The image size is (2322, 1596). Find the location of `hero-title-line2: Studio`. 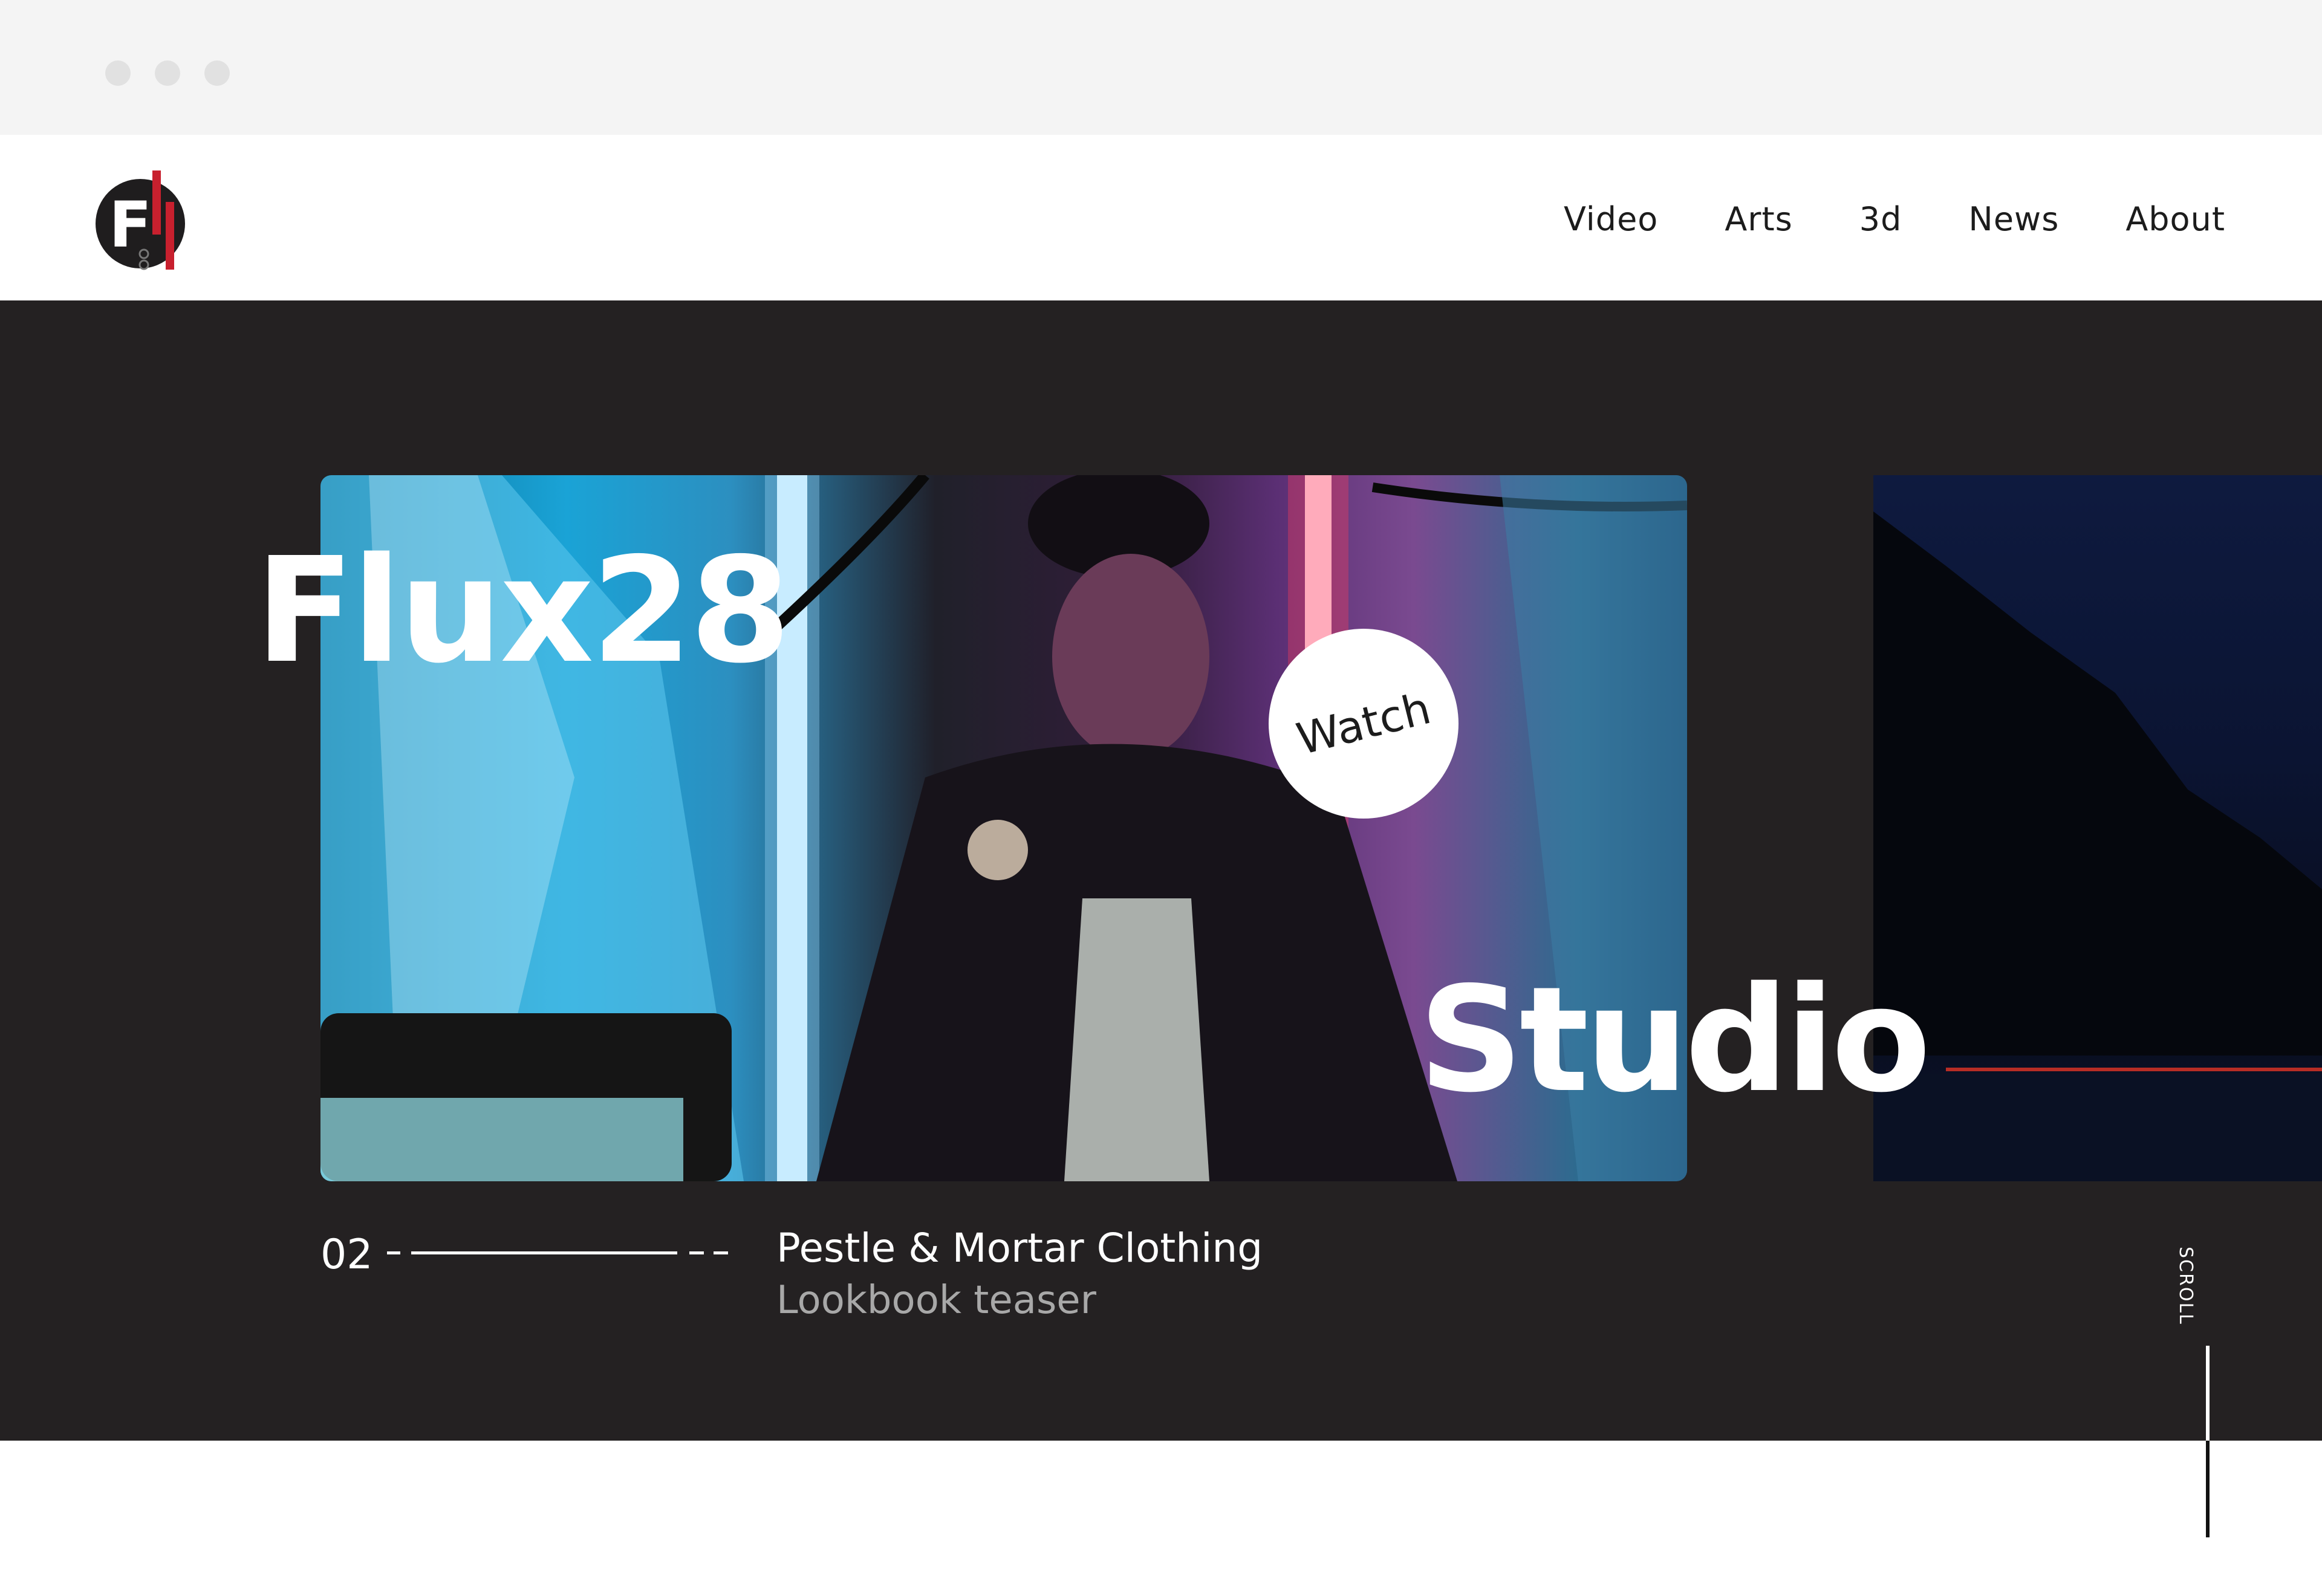

hero-title-line2: Studio is located at coordinates (1675, 1039).